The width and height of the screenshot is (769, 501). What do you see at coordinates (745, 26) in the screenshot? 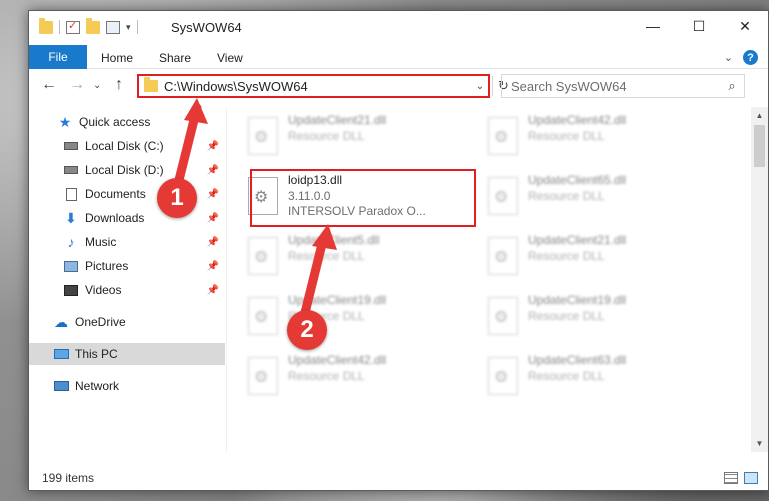
I see `close-button: ✕` at bounding box center [745, 26].